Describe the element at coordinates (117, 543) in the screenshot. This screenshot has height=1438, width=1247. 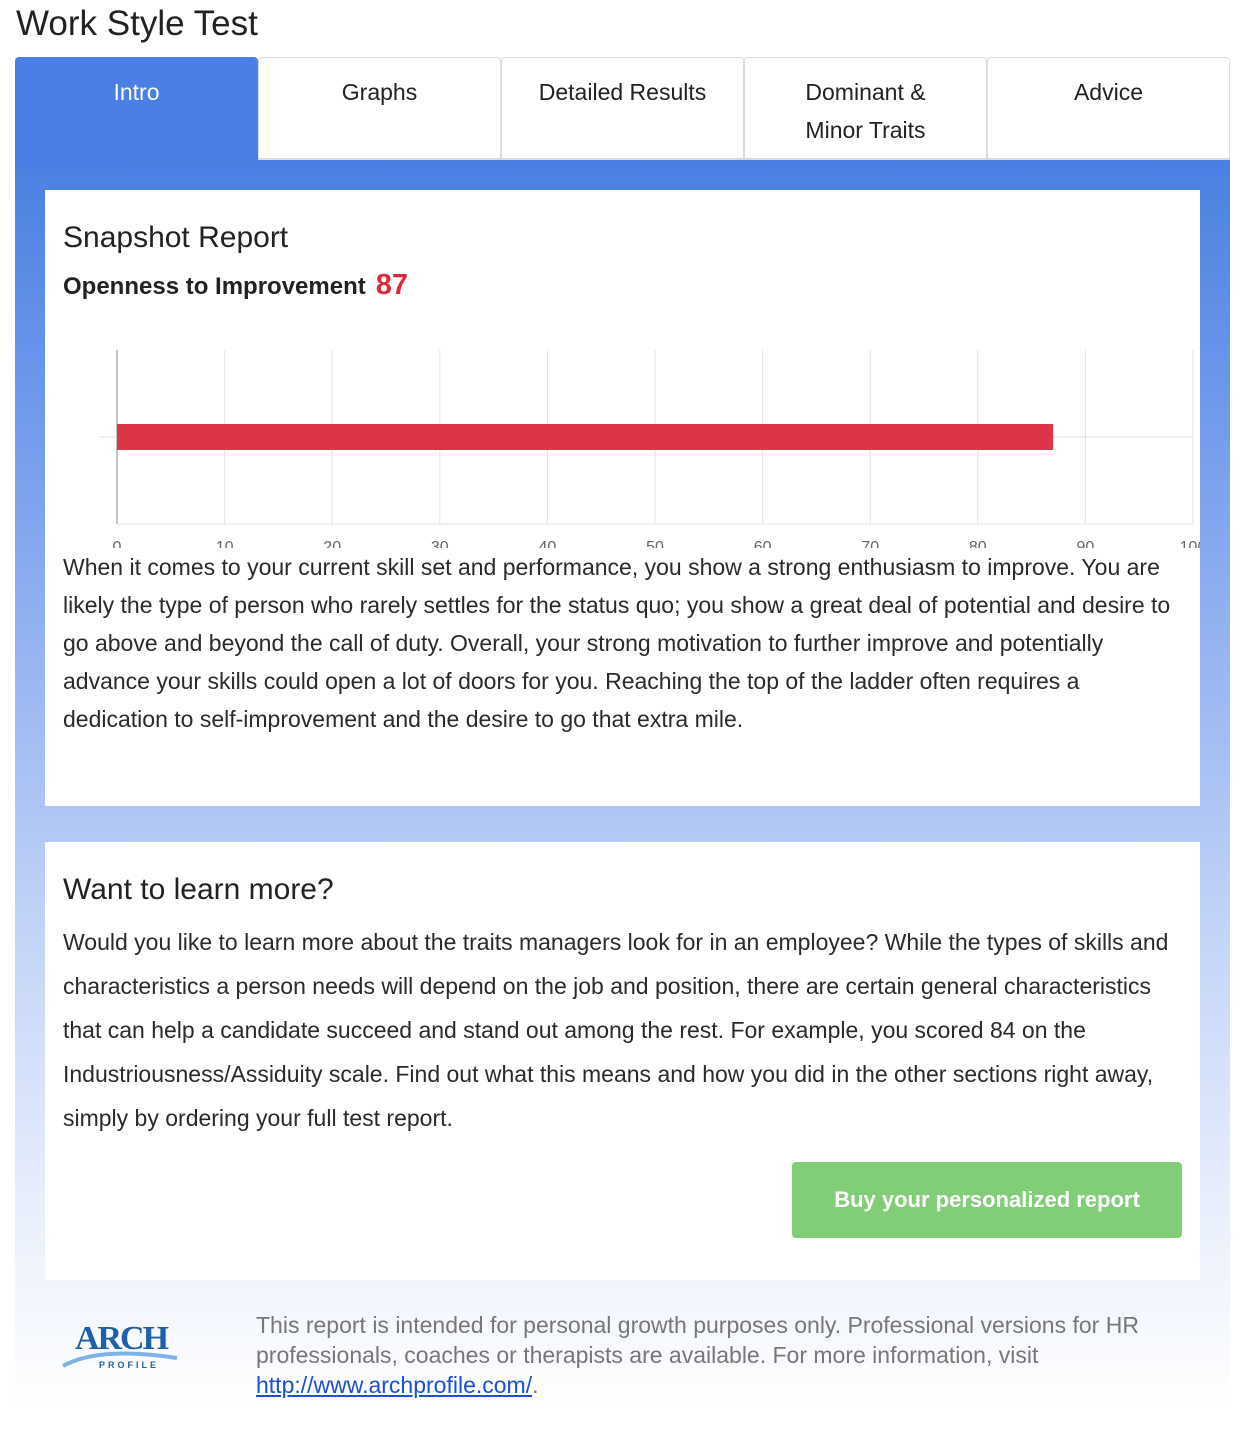
I see `x-tick-label: 0` at that location.